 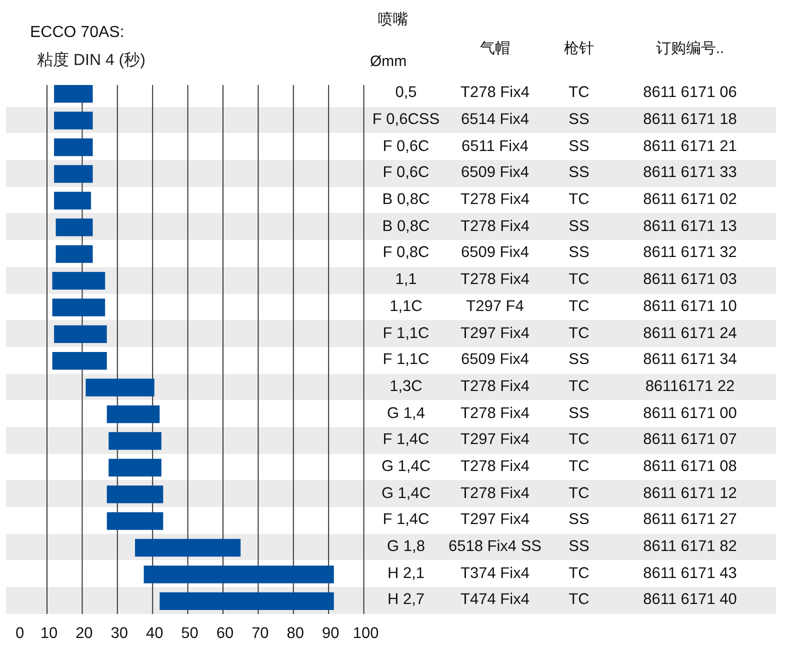 I want to click on table-cell-text: 8611 6171 33, so click(x=690, y=173).